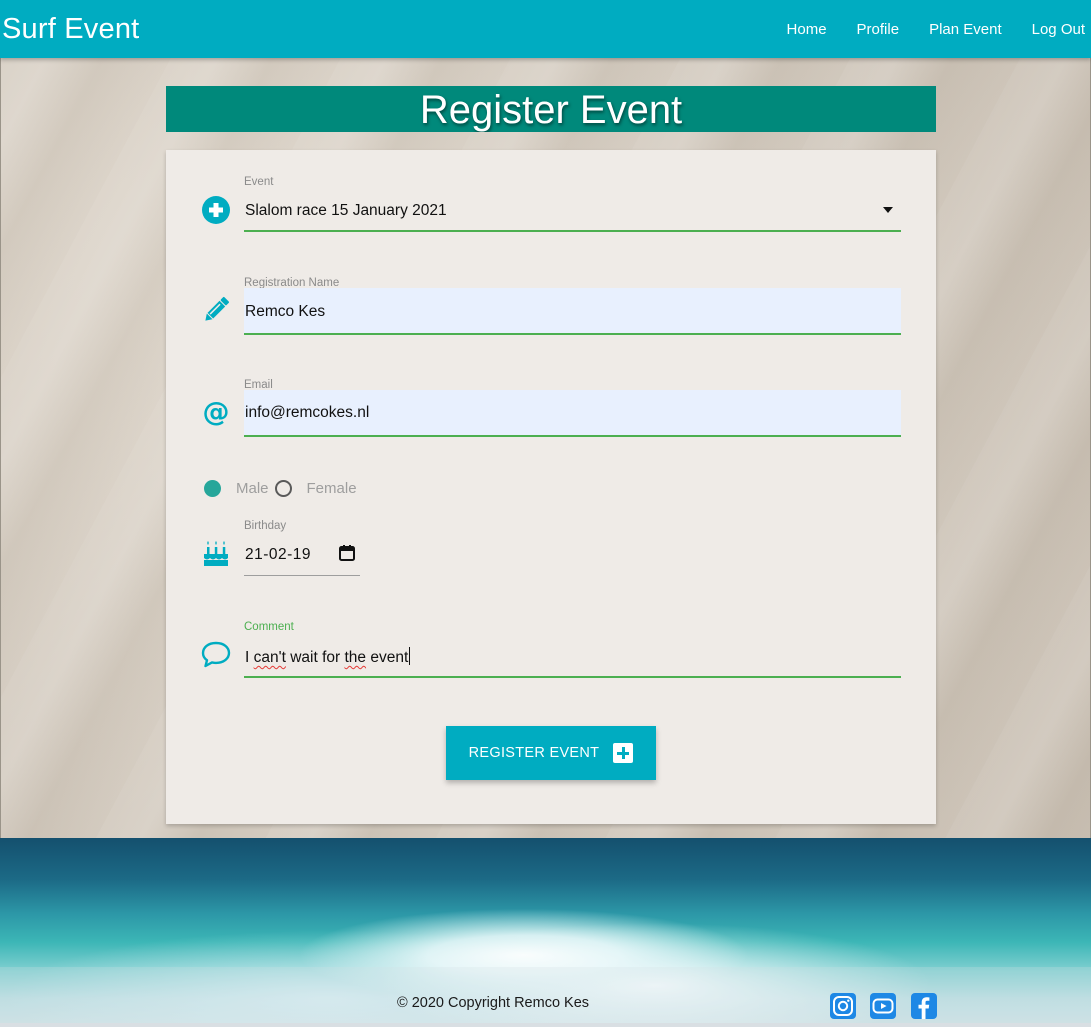 This screenshot has height=1027, width=1091. I want to click on male-radio, so click(212, 488).